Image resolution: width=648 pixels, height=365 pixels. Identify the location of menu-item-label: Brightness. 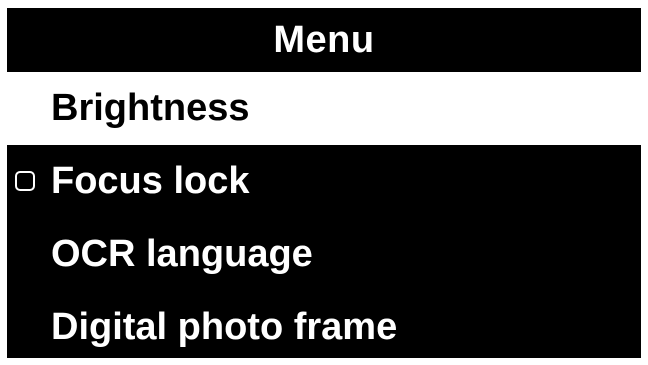
(150, 108).